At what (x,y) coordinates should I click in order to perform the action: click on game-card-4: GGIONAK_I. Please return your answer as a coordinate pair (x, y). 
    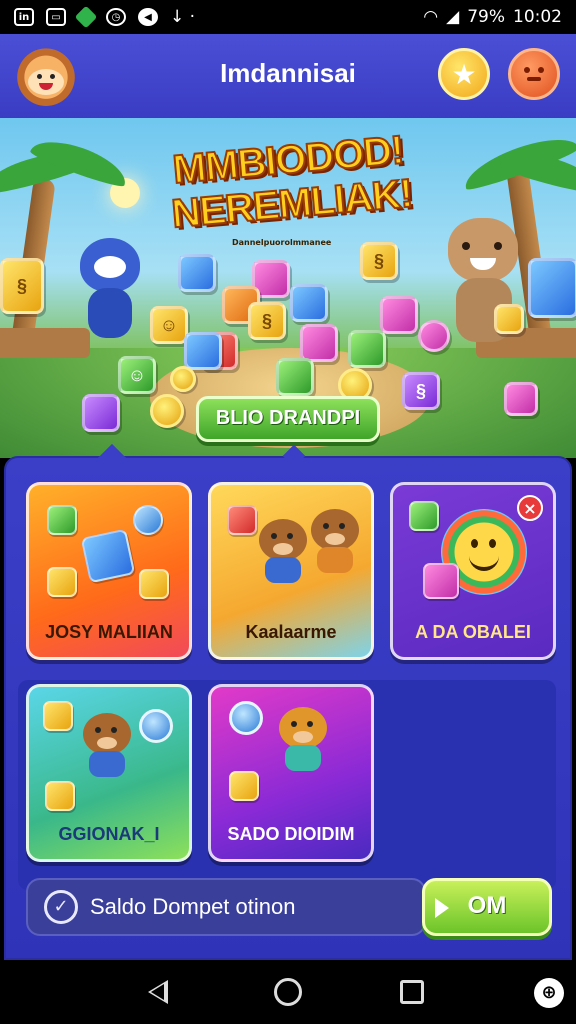
    Looking at the image, I should click on (109, 773).